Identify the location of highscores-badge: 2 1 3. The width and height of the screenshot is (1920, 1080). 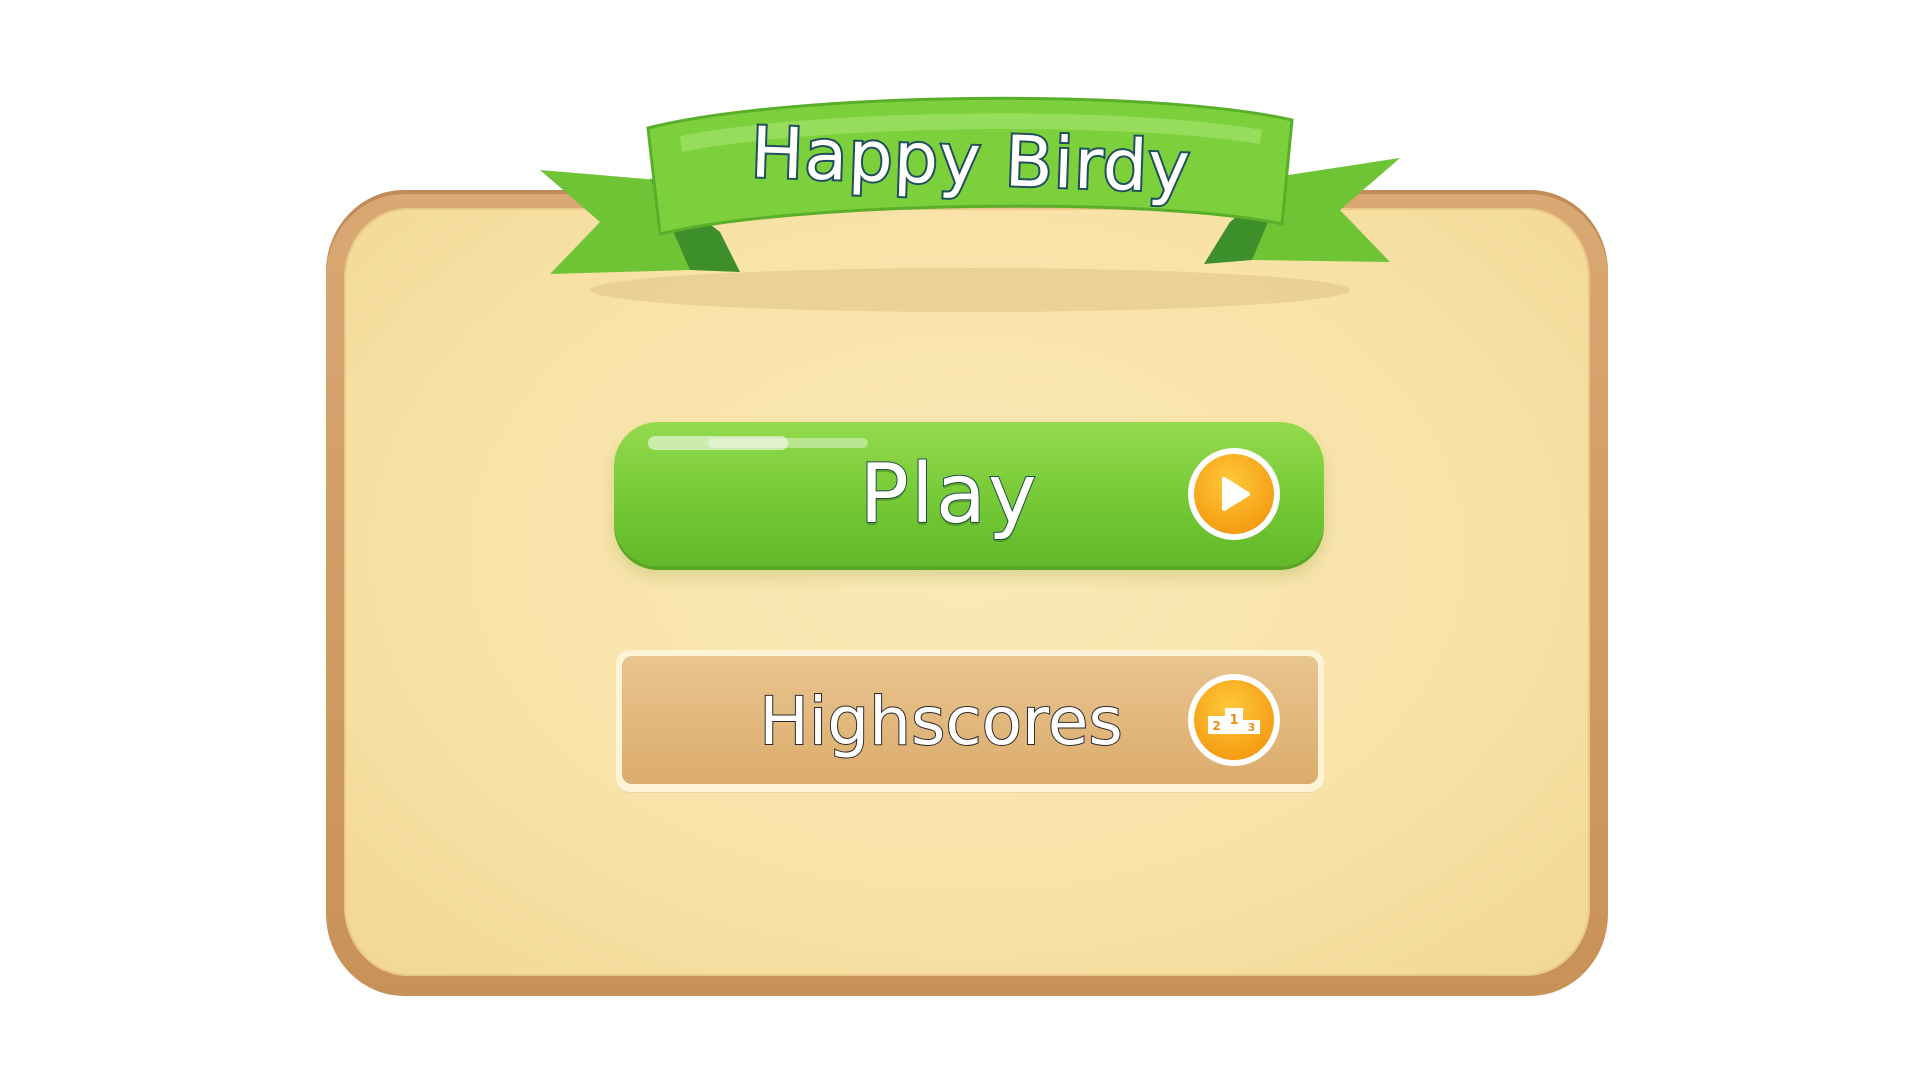
(1234, 720).